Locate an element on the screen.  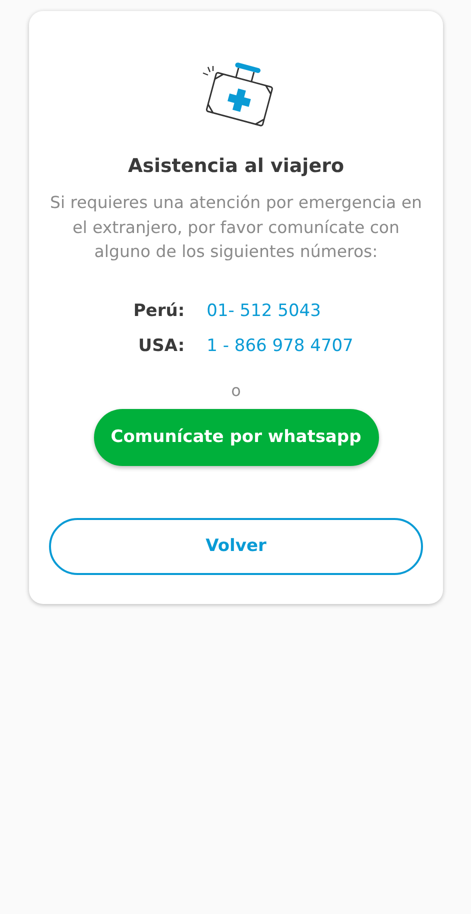
dialog-message: Si requieres una atención por emergencia en el extranjero, por favor comunícate con alguno de los siguientes números: is located at coordinates (236, 227).